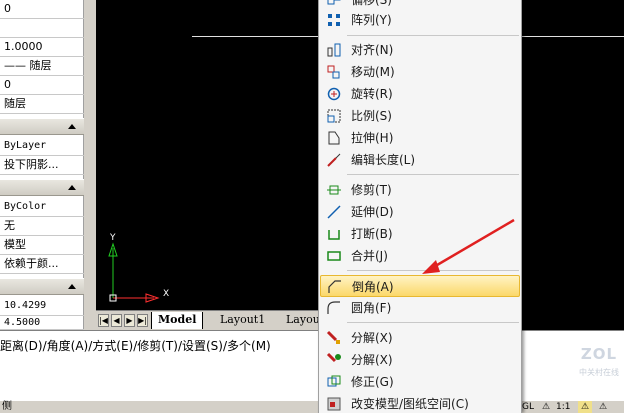 This screenshot has height=413, width=624. Describe the element at coordinates (334, 212) in the screenshot. I see `extend-icon` at that location.